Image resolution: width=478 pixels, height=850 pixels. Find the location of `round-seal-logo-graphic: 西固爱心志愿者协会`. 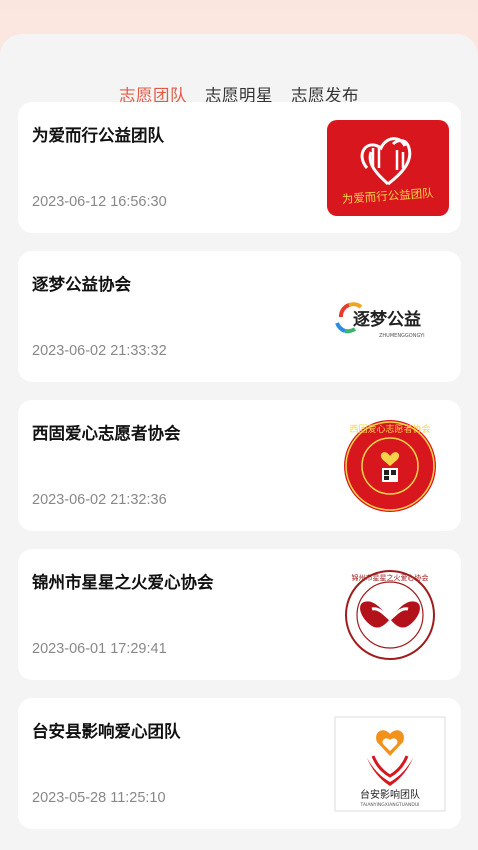

round-seal-logo-graphic: 西固爱心志愿者协会 is located at coordinates (390, 466).